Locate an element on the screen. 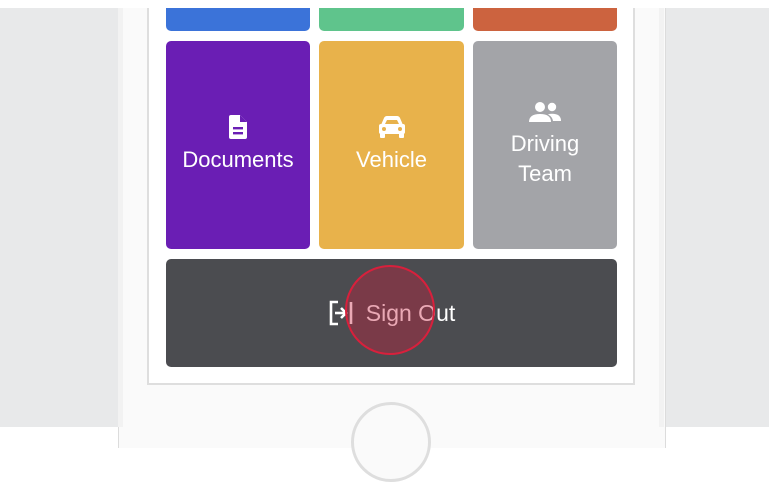  vehicle-label: Vehicle is located at coordinates (391, 159).